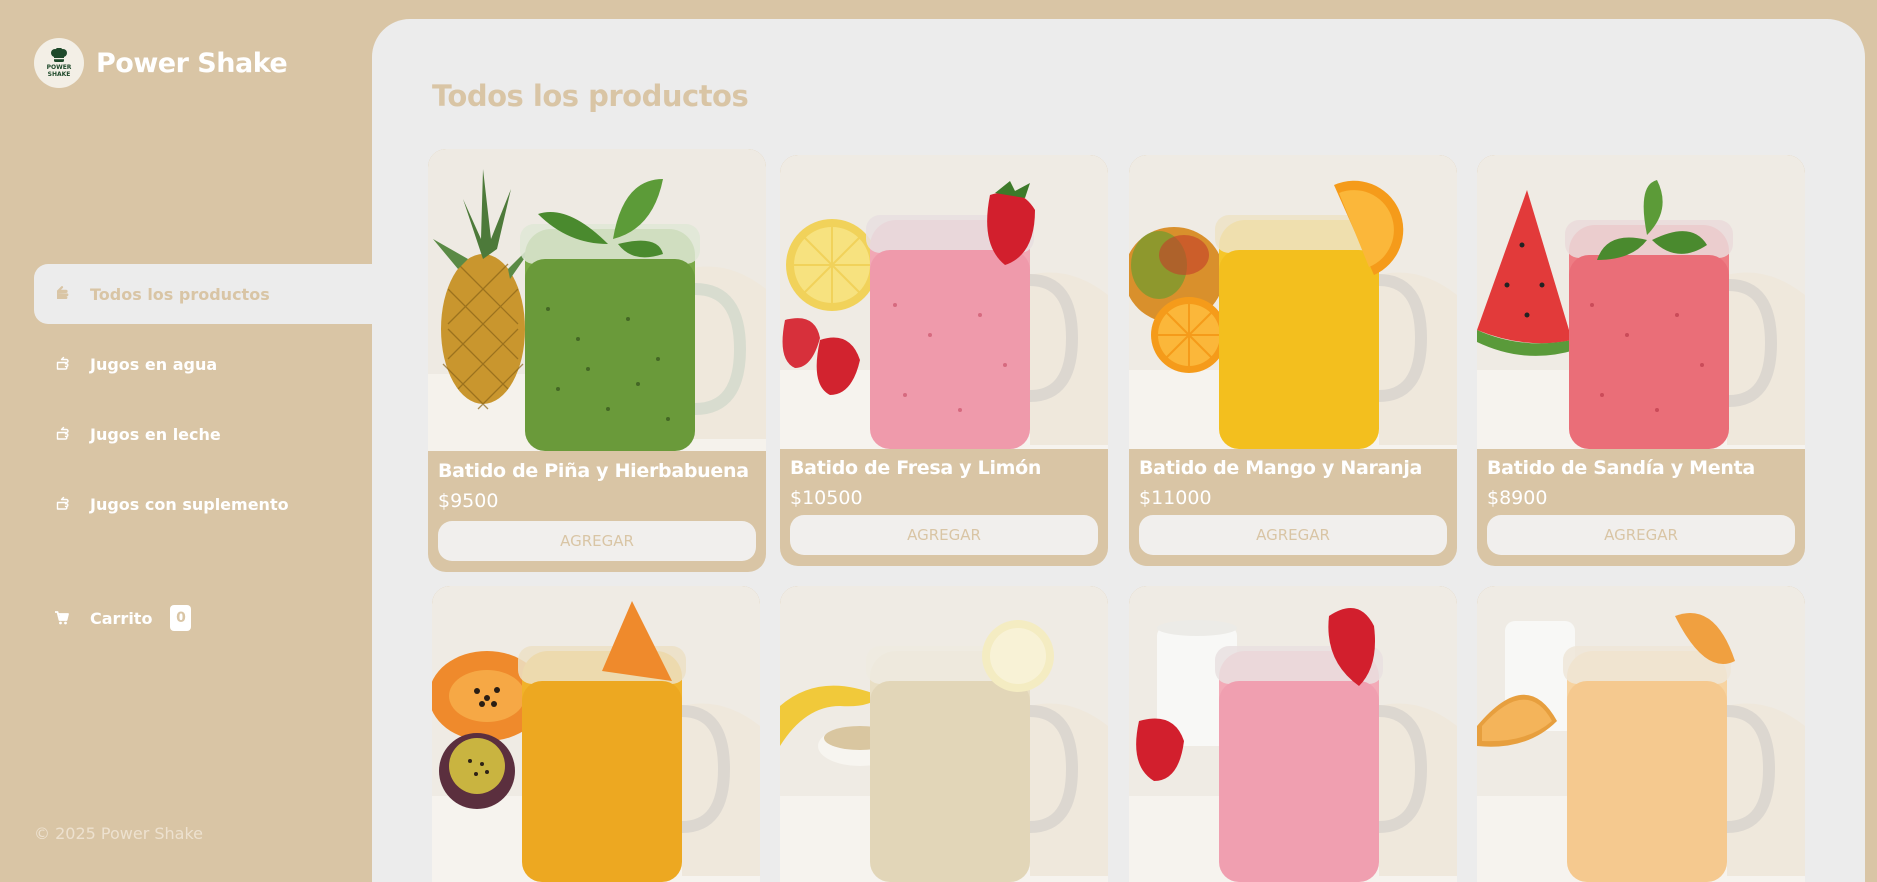 This screenshot has width=1877, height=882. I want to click on nav-item-jugos-con-suplemento: Jugos con suplemento, so click(203, 504).